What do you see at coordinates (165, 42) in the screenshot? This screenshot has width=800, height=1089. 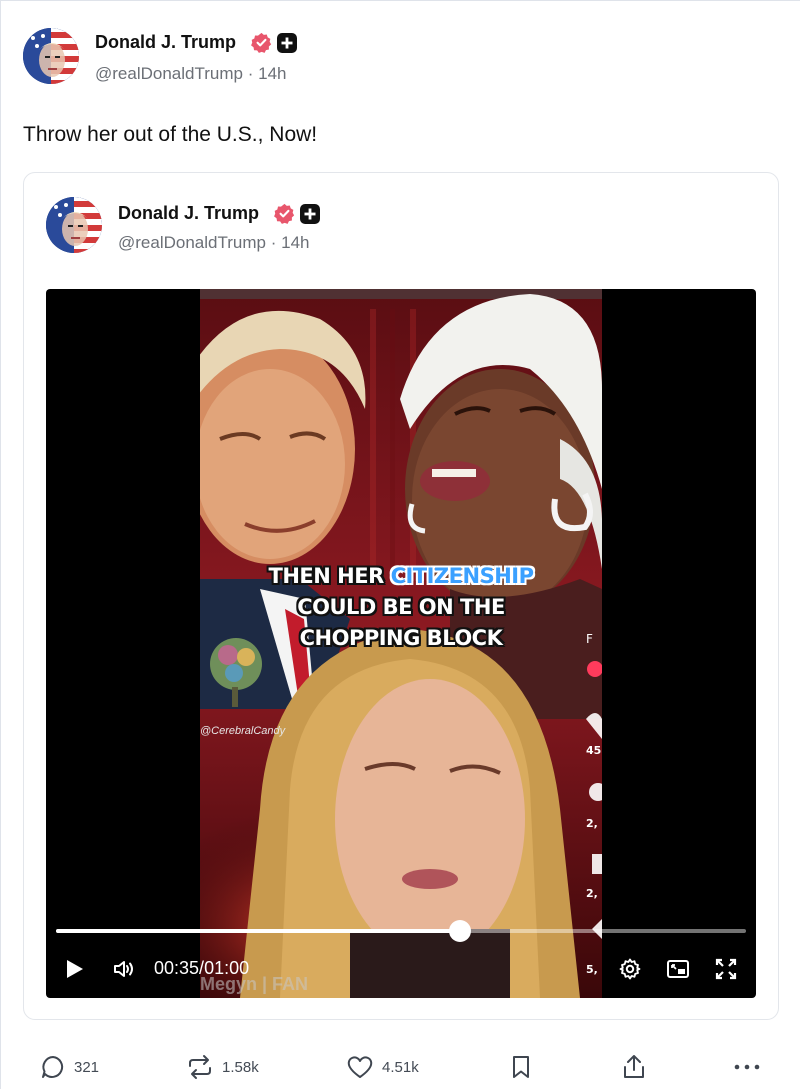 I see `author-name: Donald J. Trump` at bounding box center [165, 42].